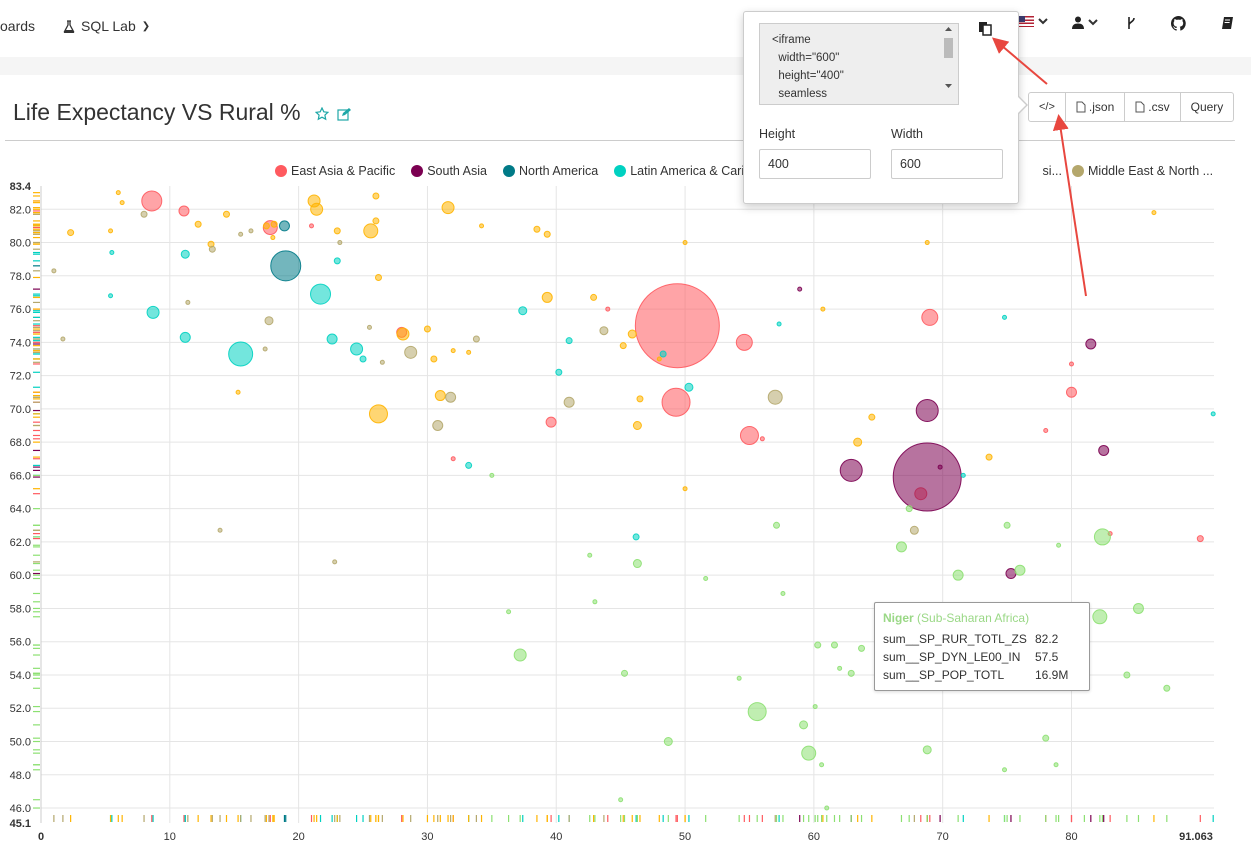  Describe the element at coordinates (1094, 107) in the screenshot. I see `json-button: .json` at that location.